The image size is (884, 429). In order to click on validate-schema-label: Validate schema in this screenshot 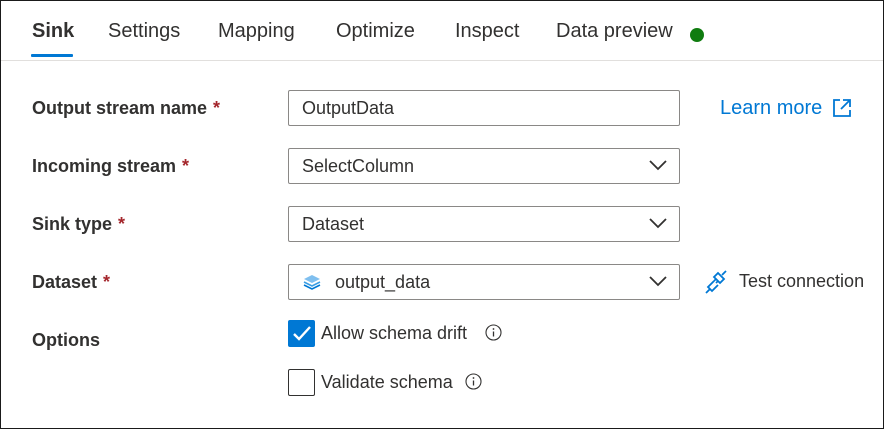, I will do `click(387, 382)`.